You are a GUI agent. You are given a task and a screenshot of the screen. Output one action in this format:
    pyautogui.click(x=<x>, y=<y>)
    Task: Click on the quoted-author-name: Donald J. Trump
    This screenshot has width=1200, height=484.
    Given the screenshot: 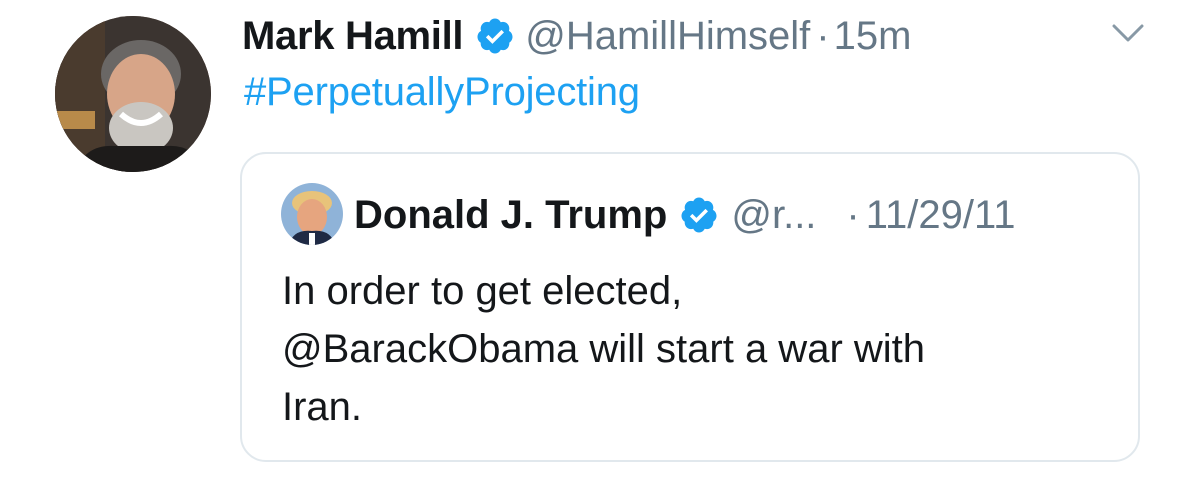 What is the action you would take?
    pyautogui.click(x=510, y=215)
    